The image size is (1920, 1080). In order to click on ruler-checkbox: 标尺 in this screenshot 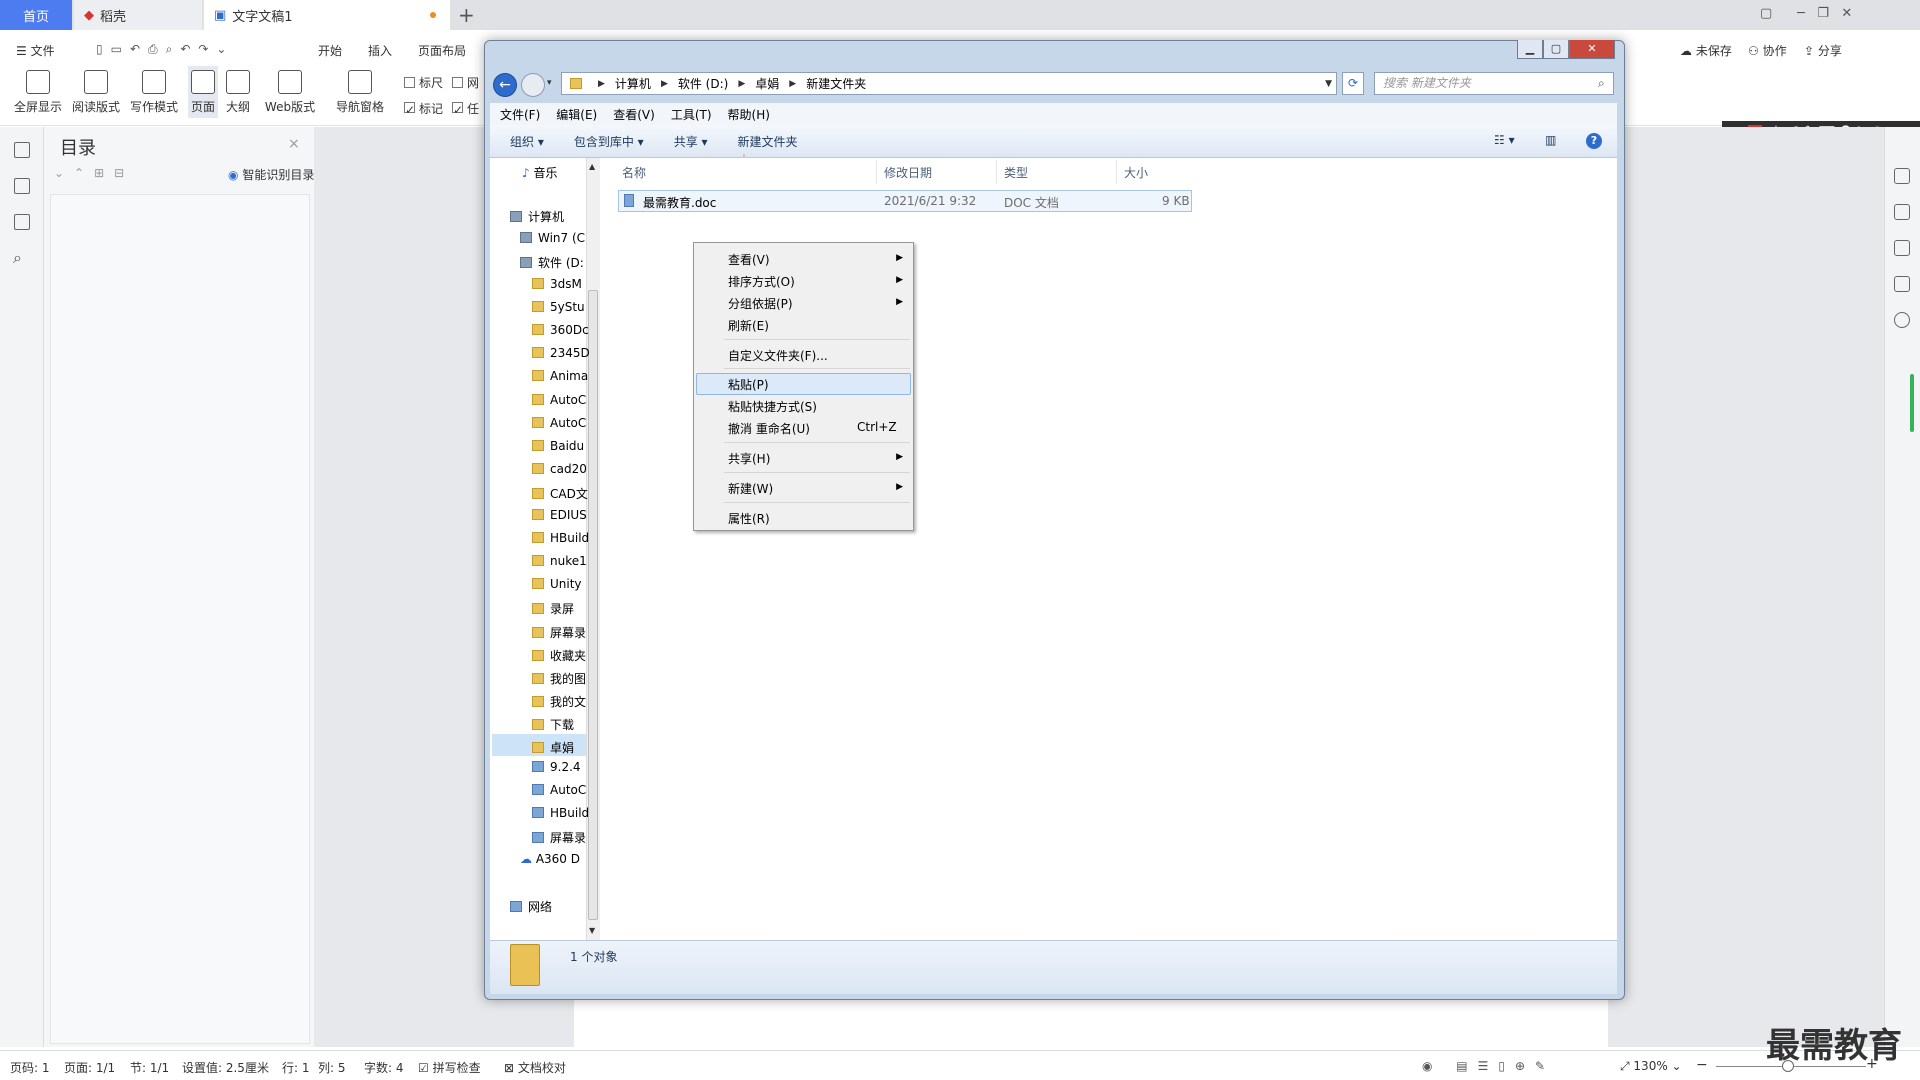, I will do `click(423, 82)`.